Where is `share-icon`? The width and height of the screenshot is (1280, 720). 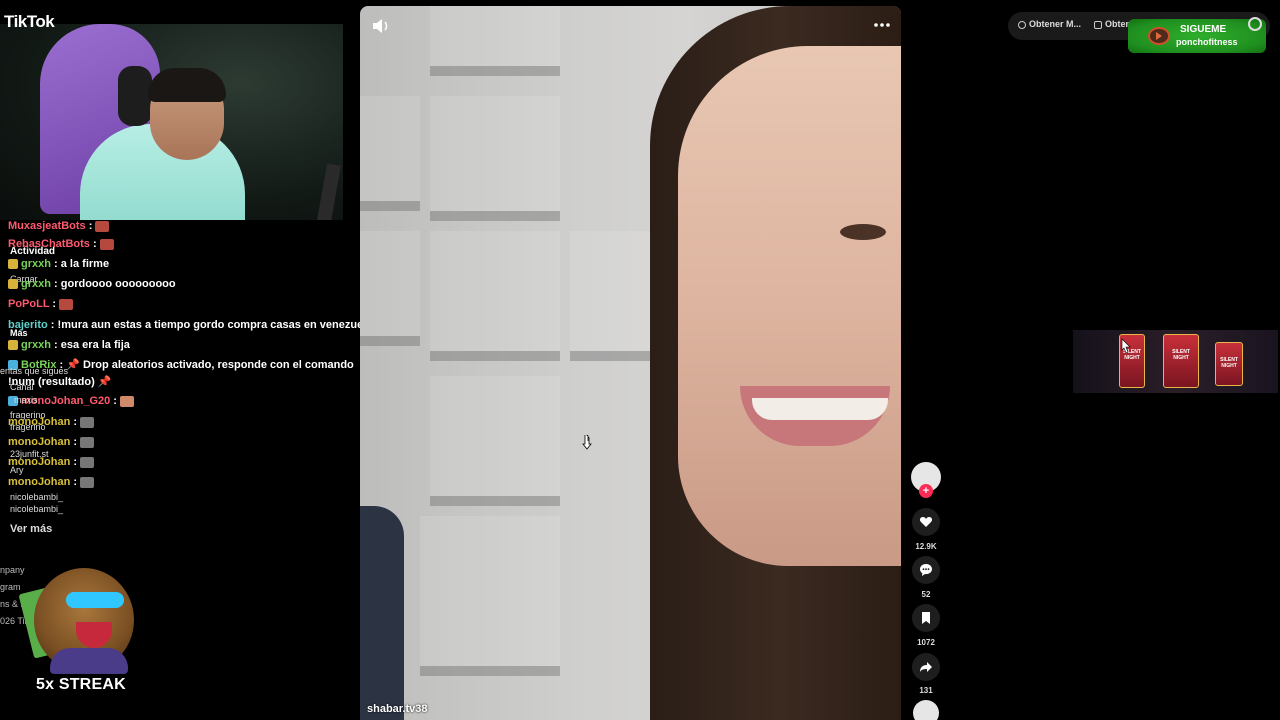
share-icon is located at coordinates (926, 667).